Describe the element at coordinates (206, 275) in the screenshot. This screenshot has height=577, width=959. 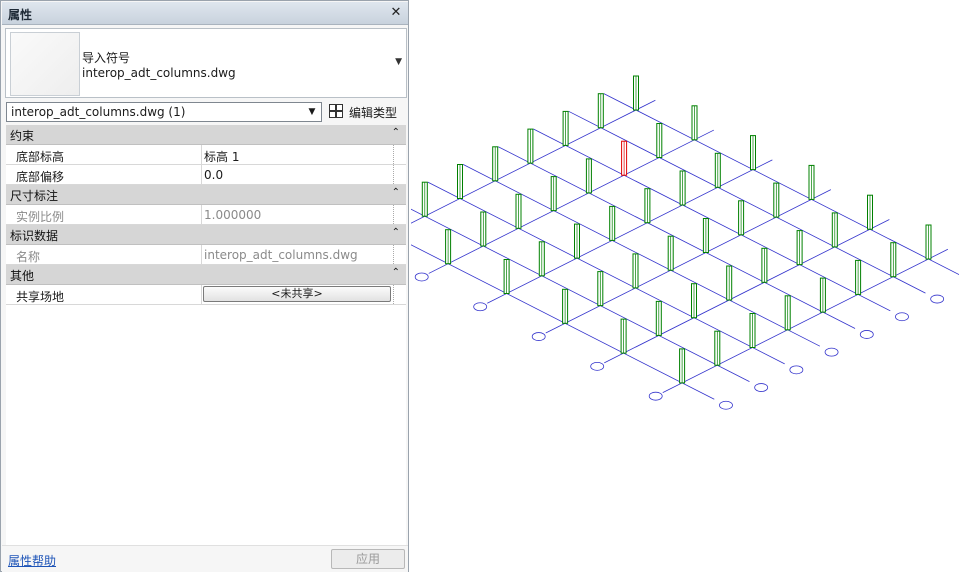
I see `category-other: 其他 ⌃` at that location.